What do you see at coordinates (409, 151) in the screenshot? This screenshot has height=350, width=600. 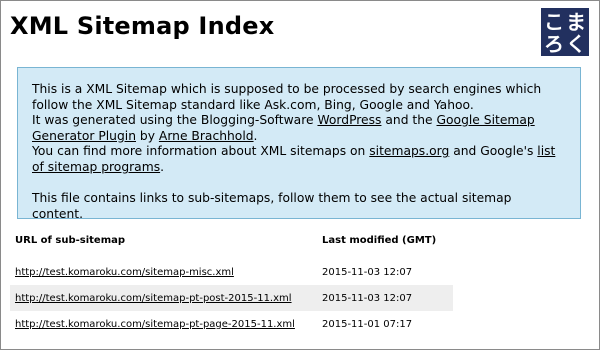 I see `sitemaps-org-link: sitemaps.org` at bounding box center [409, 151].